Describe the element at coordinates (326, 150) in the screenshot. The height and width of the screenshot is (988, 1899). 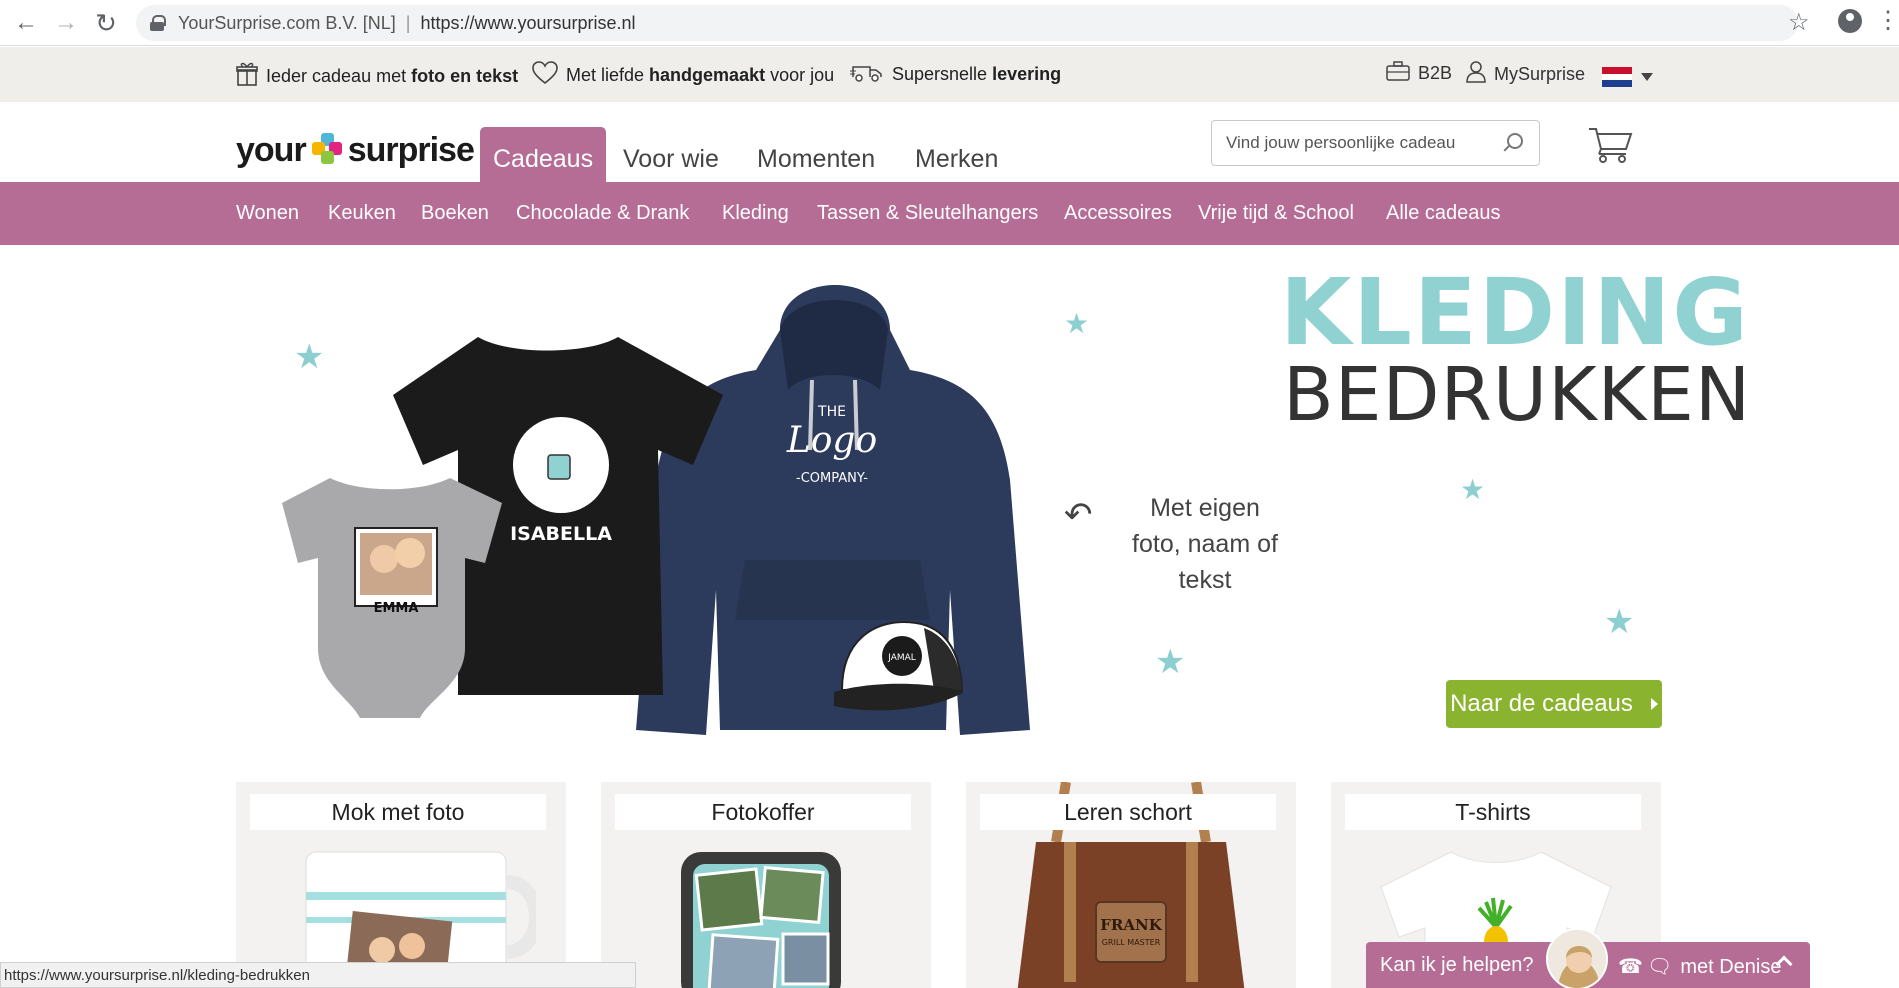
I see `logo-mark-icon` at that location.